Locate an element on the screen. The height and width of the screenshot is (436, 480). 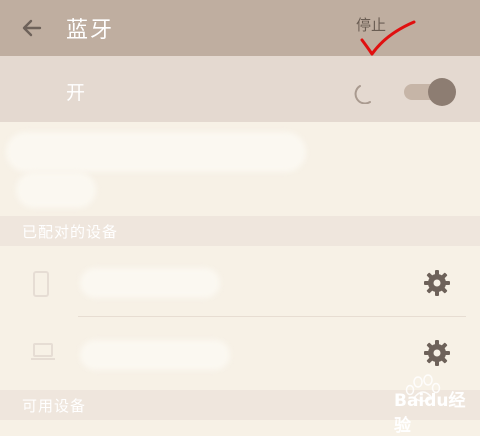
app-bar: 蓝牙 停止 is located at coordinates (240, 28).